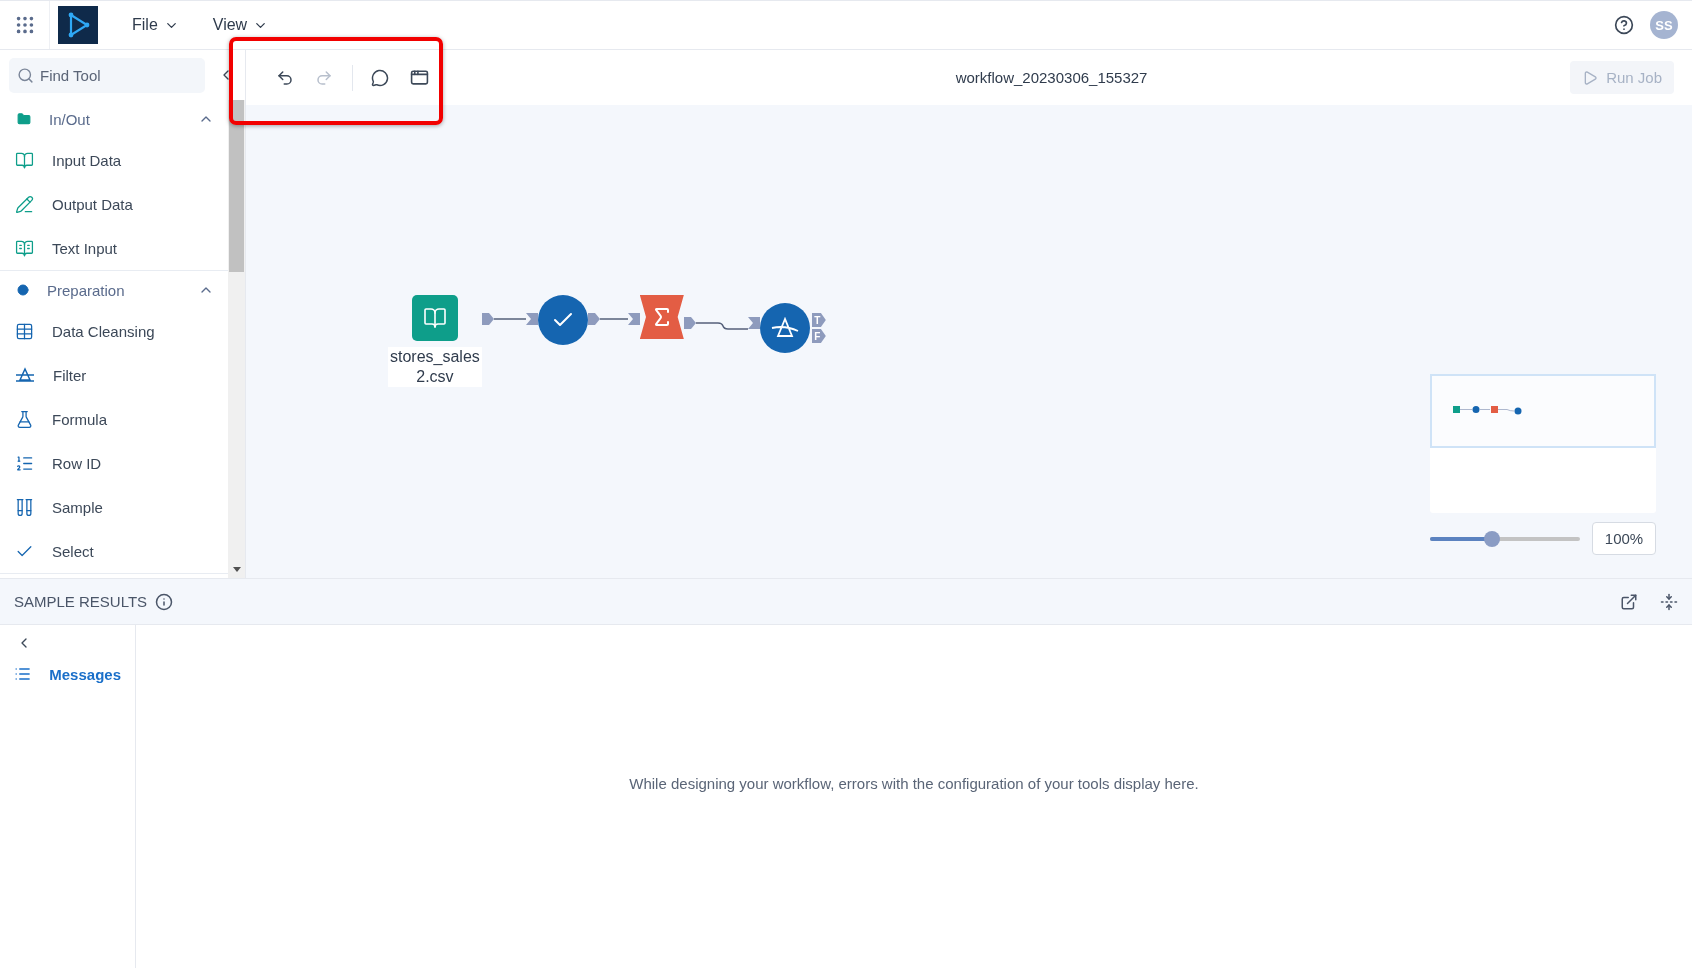 This screenshot has height=968, width=1692. I want to click on prism-tool-node, so click(784, 328).